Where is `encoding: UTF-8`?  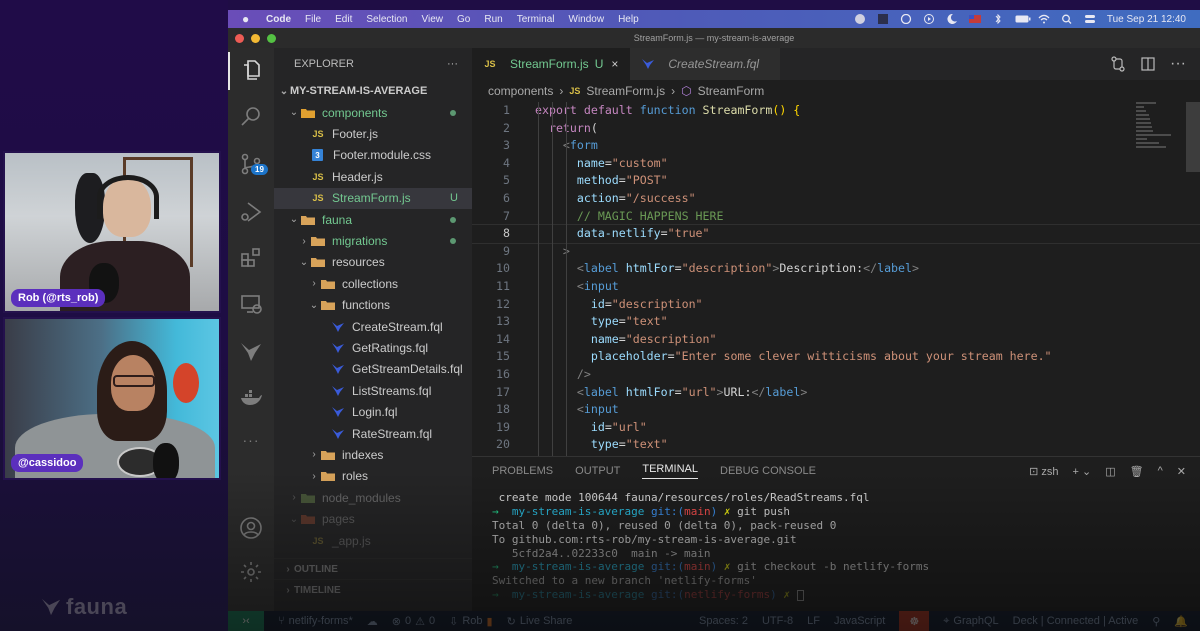 encoding: UTF-8 is located at coordinates (777, 621).